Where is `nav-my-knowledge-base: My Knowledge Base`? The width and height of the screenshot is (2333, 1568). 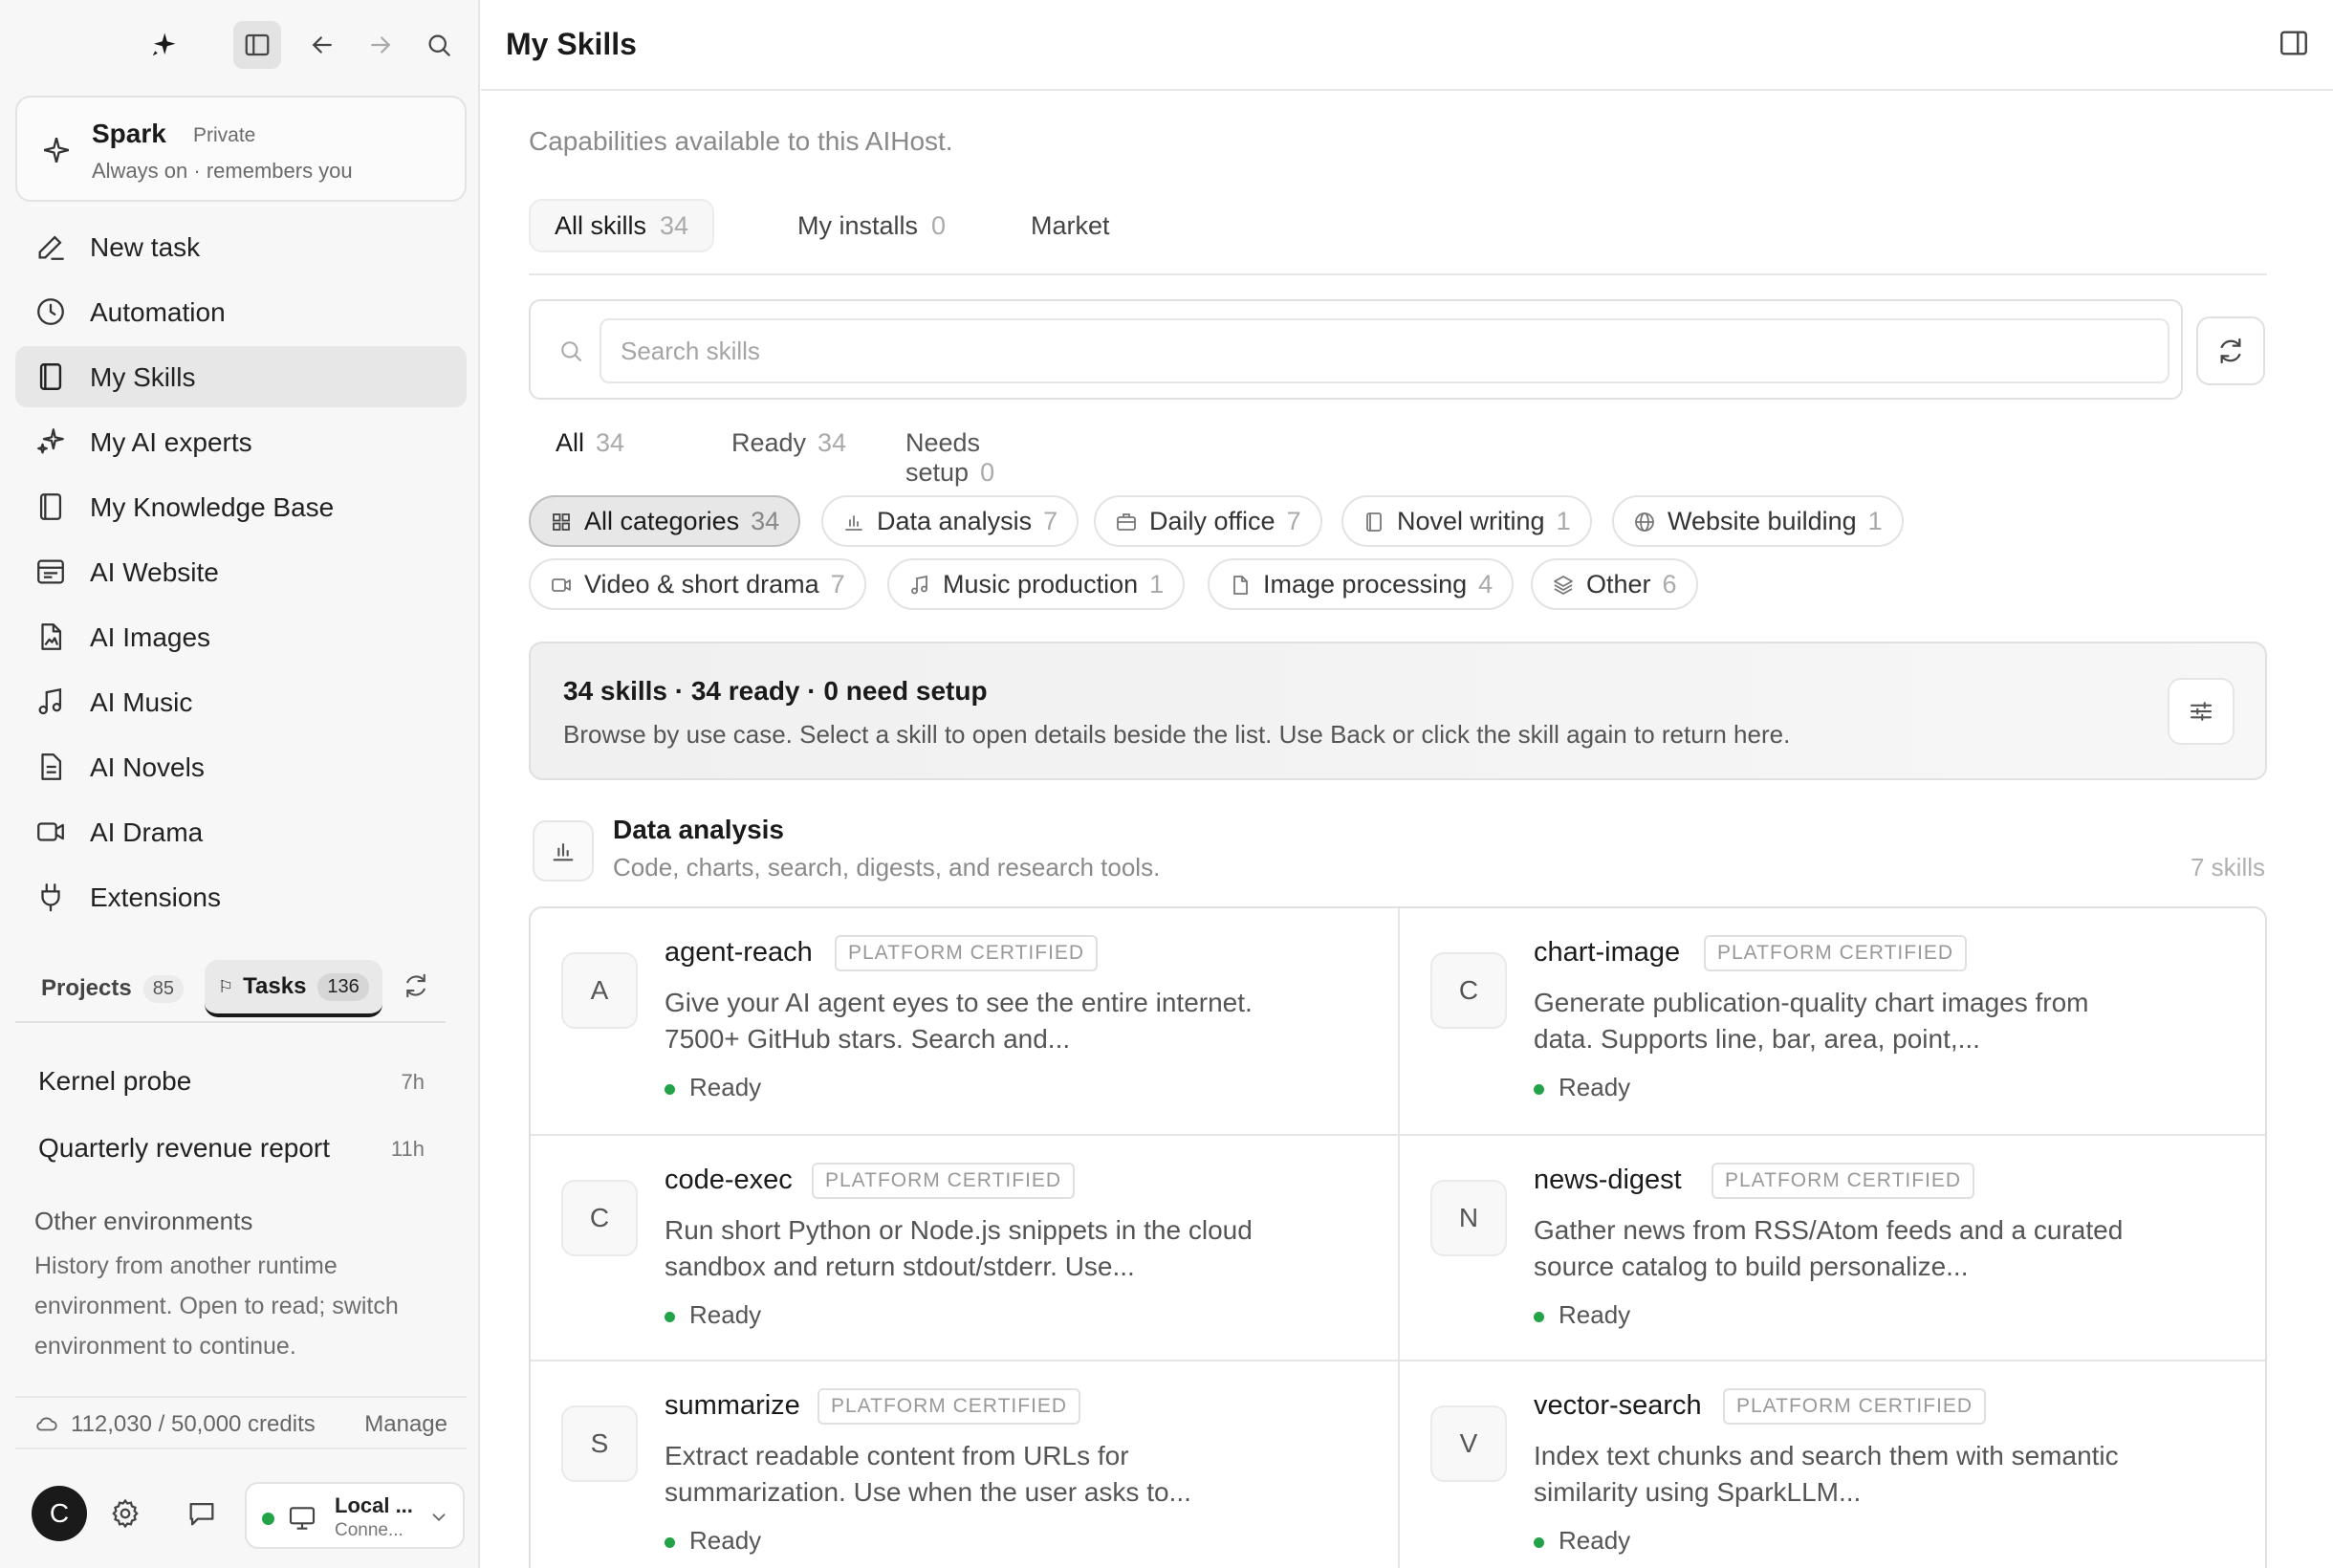 nav-my-knowledge-base: My Knowledge Base is located at coordinates (241, 506).